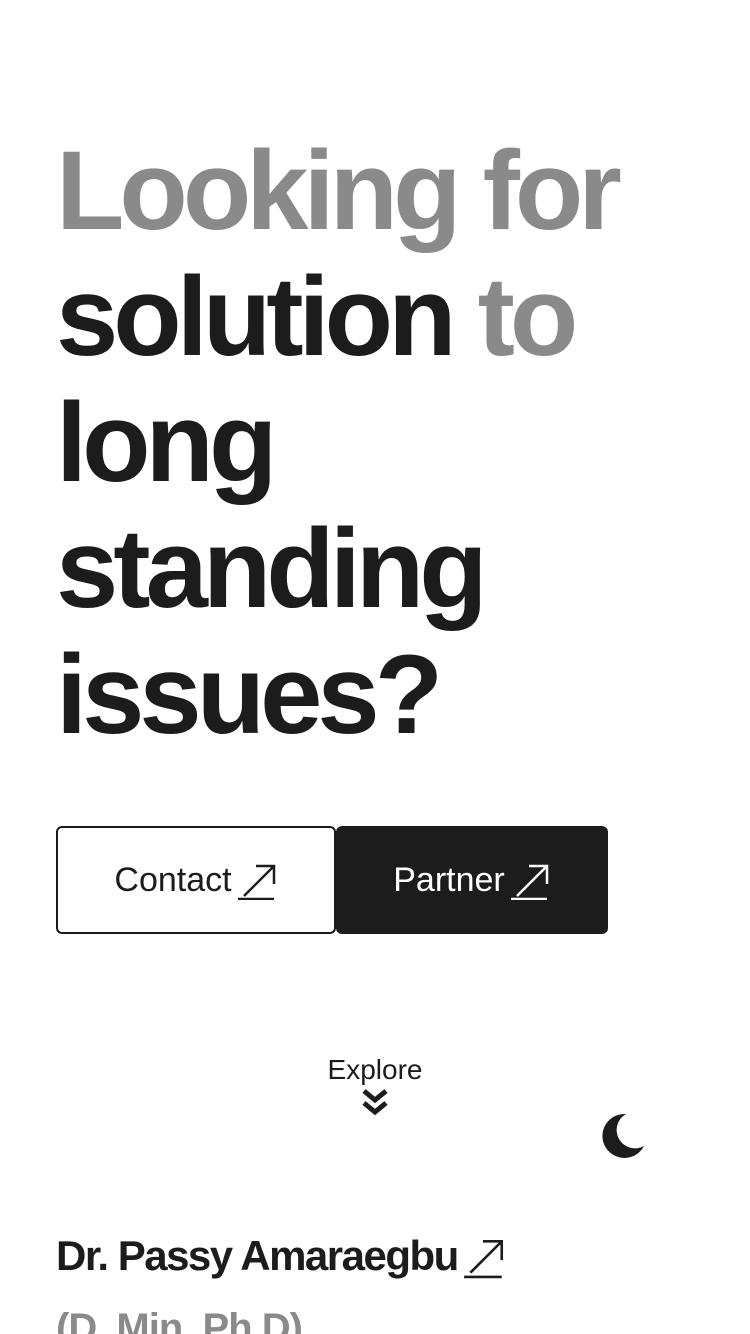  I want to click on contact-button-label: Contact, so click(173, 879).